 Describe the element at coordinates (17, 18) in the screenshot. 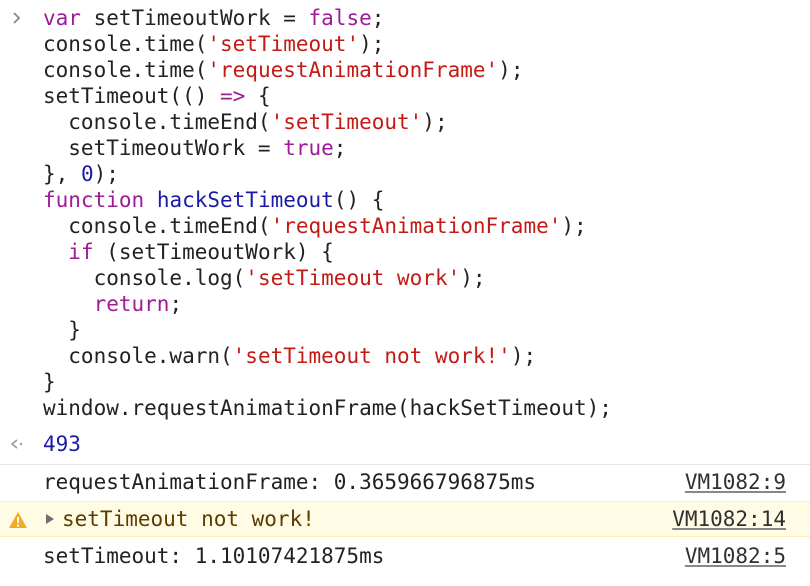

I see `chevron-right-icon` at that location.